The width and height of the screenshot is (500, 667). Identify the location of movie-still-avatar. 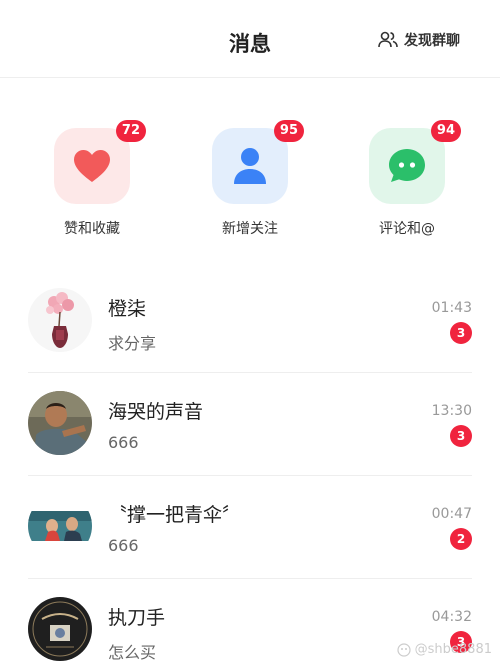
(60, 526).